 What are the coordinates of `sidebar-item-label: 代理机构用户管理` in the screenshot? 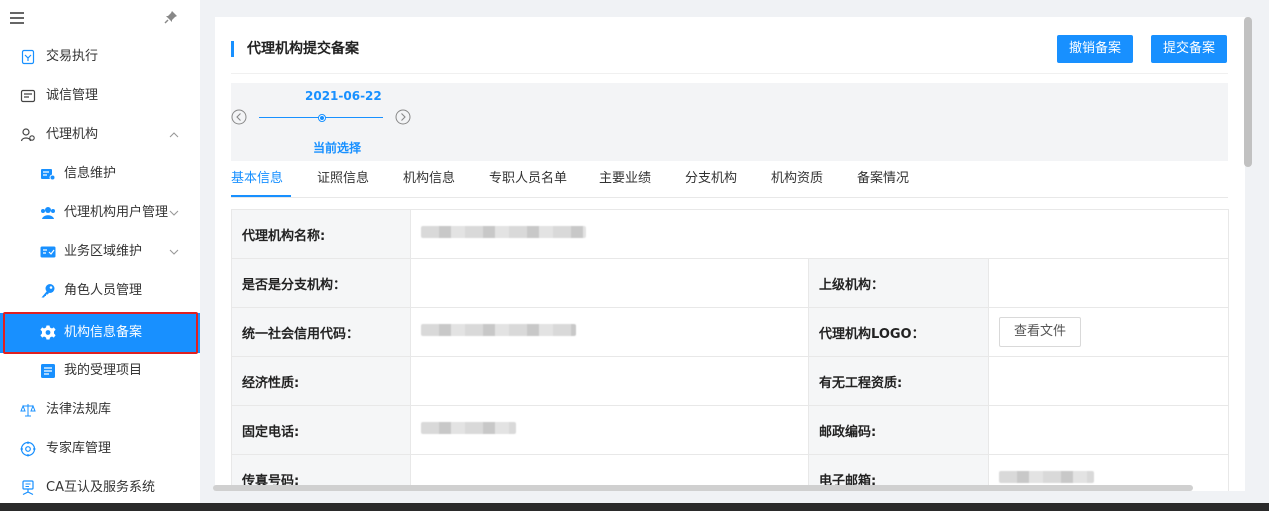 It's located at (116, 212).